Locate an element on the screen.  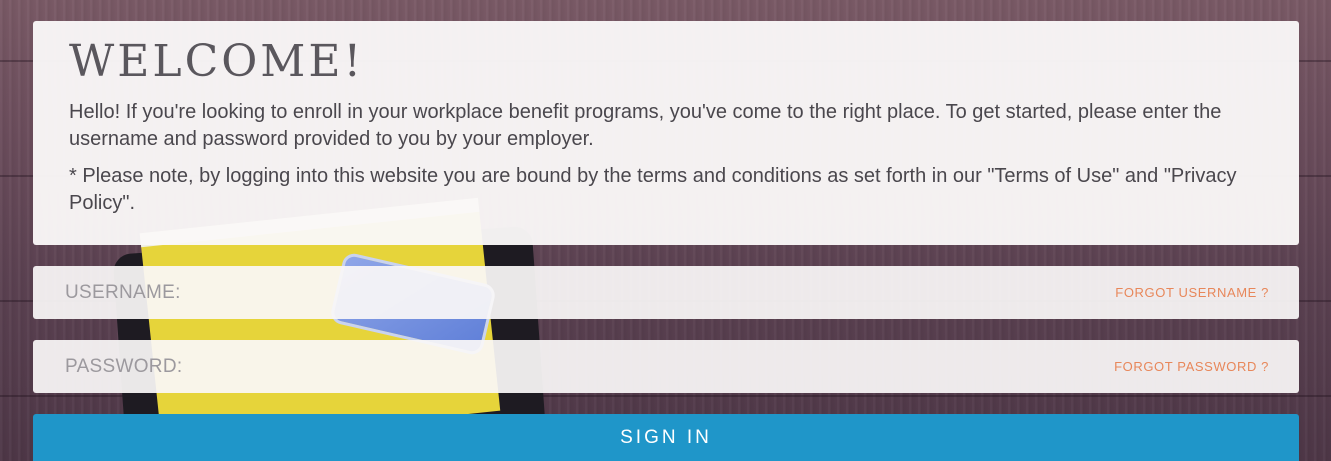
forgot-password-link: FORGOT PASSWORD ? is located at coordinates (1191, 366).